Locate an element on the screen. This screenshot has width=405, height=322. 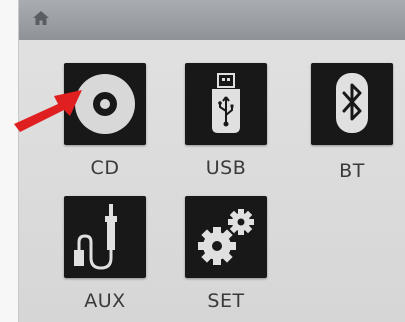
top-bar is located at coordinates (212, 20).